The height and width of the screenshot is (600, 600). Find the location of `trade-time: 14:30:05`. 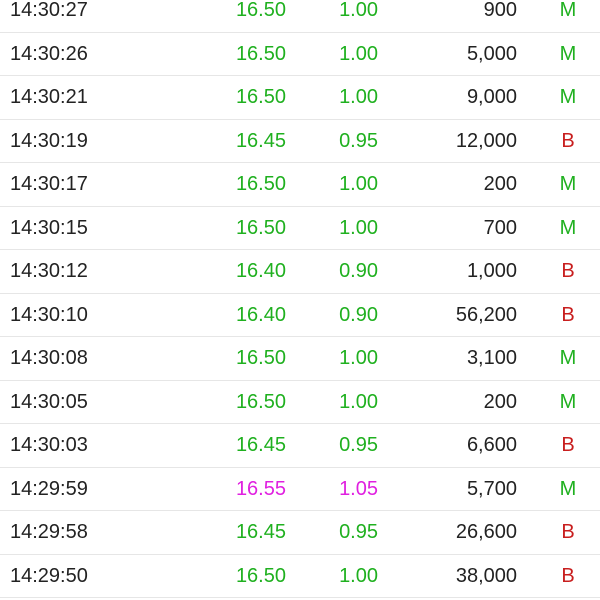

trade-time: 14:30:05 is located at coordinates (49, 401).